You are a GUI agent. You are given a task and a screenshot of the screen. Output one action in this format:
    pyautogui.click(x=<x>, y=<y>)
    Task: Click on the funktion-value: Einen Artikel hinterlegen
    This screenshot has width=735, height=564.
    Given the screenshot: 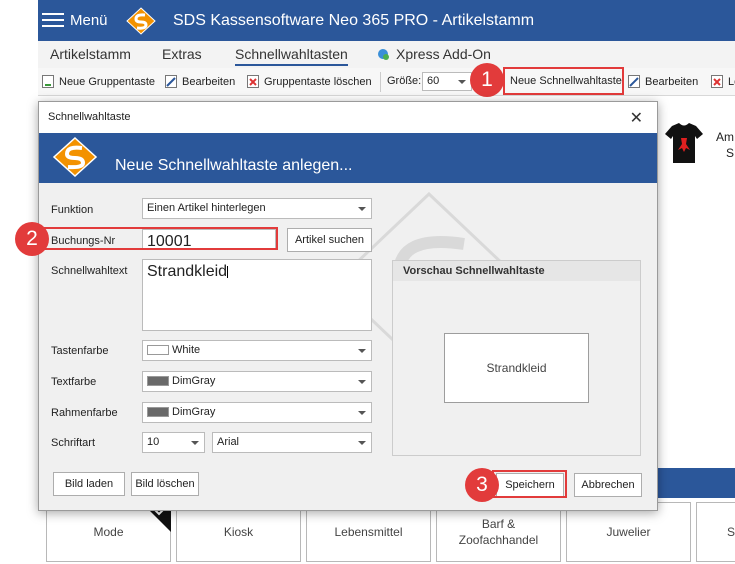 What is the action you would take?
    pyautogui.click(x=206, y=208)
    